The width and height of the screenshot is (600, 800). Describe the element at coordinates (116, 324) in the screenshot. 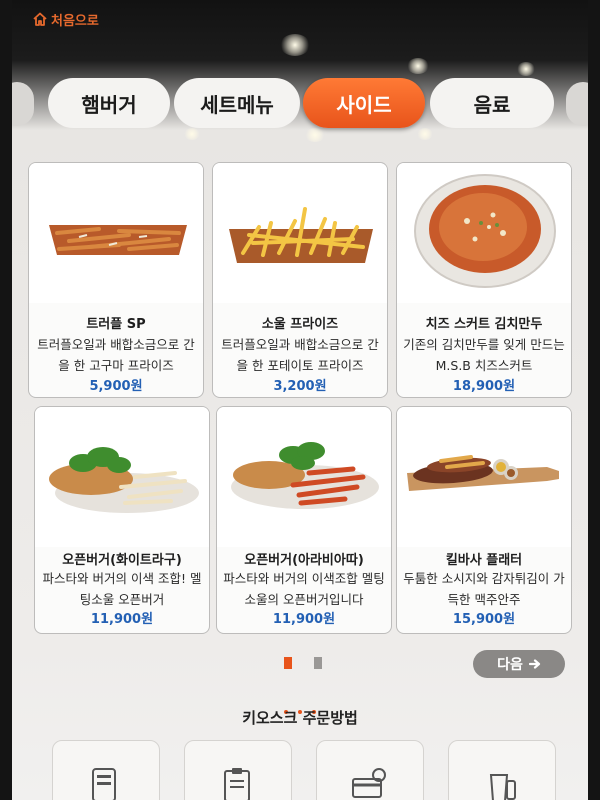

I see `menu-item-name: 트러플 SP` at that location.